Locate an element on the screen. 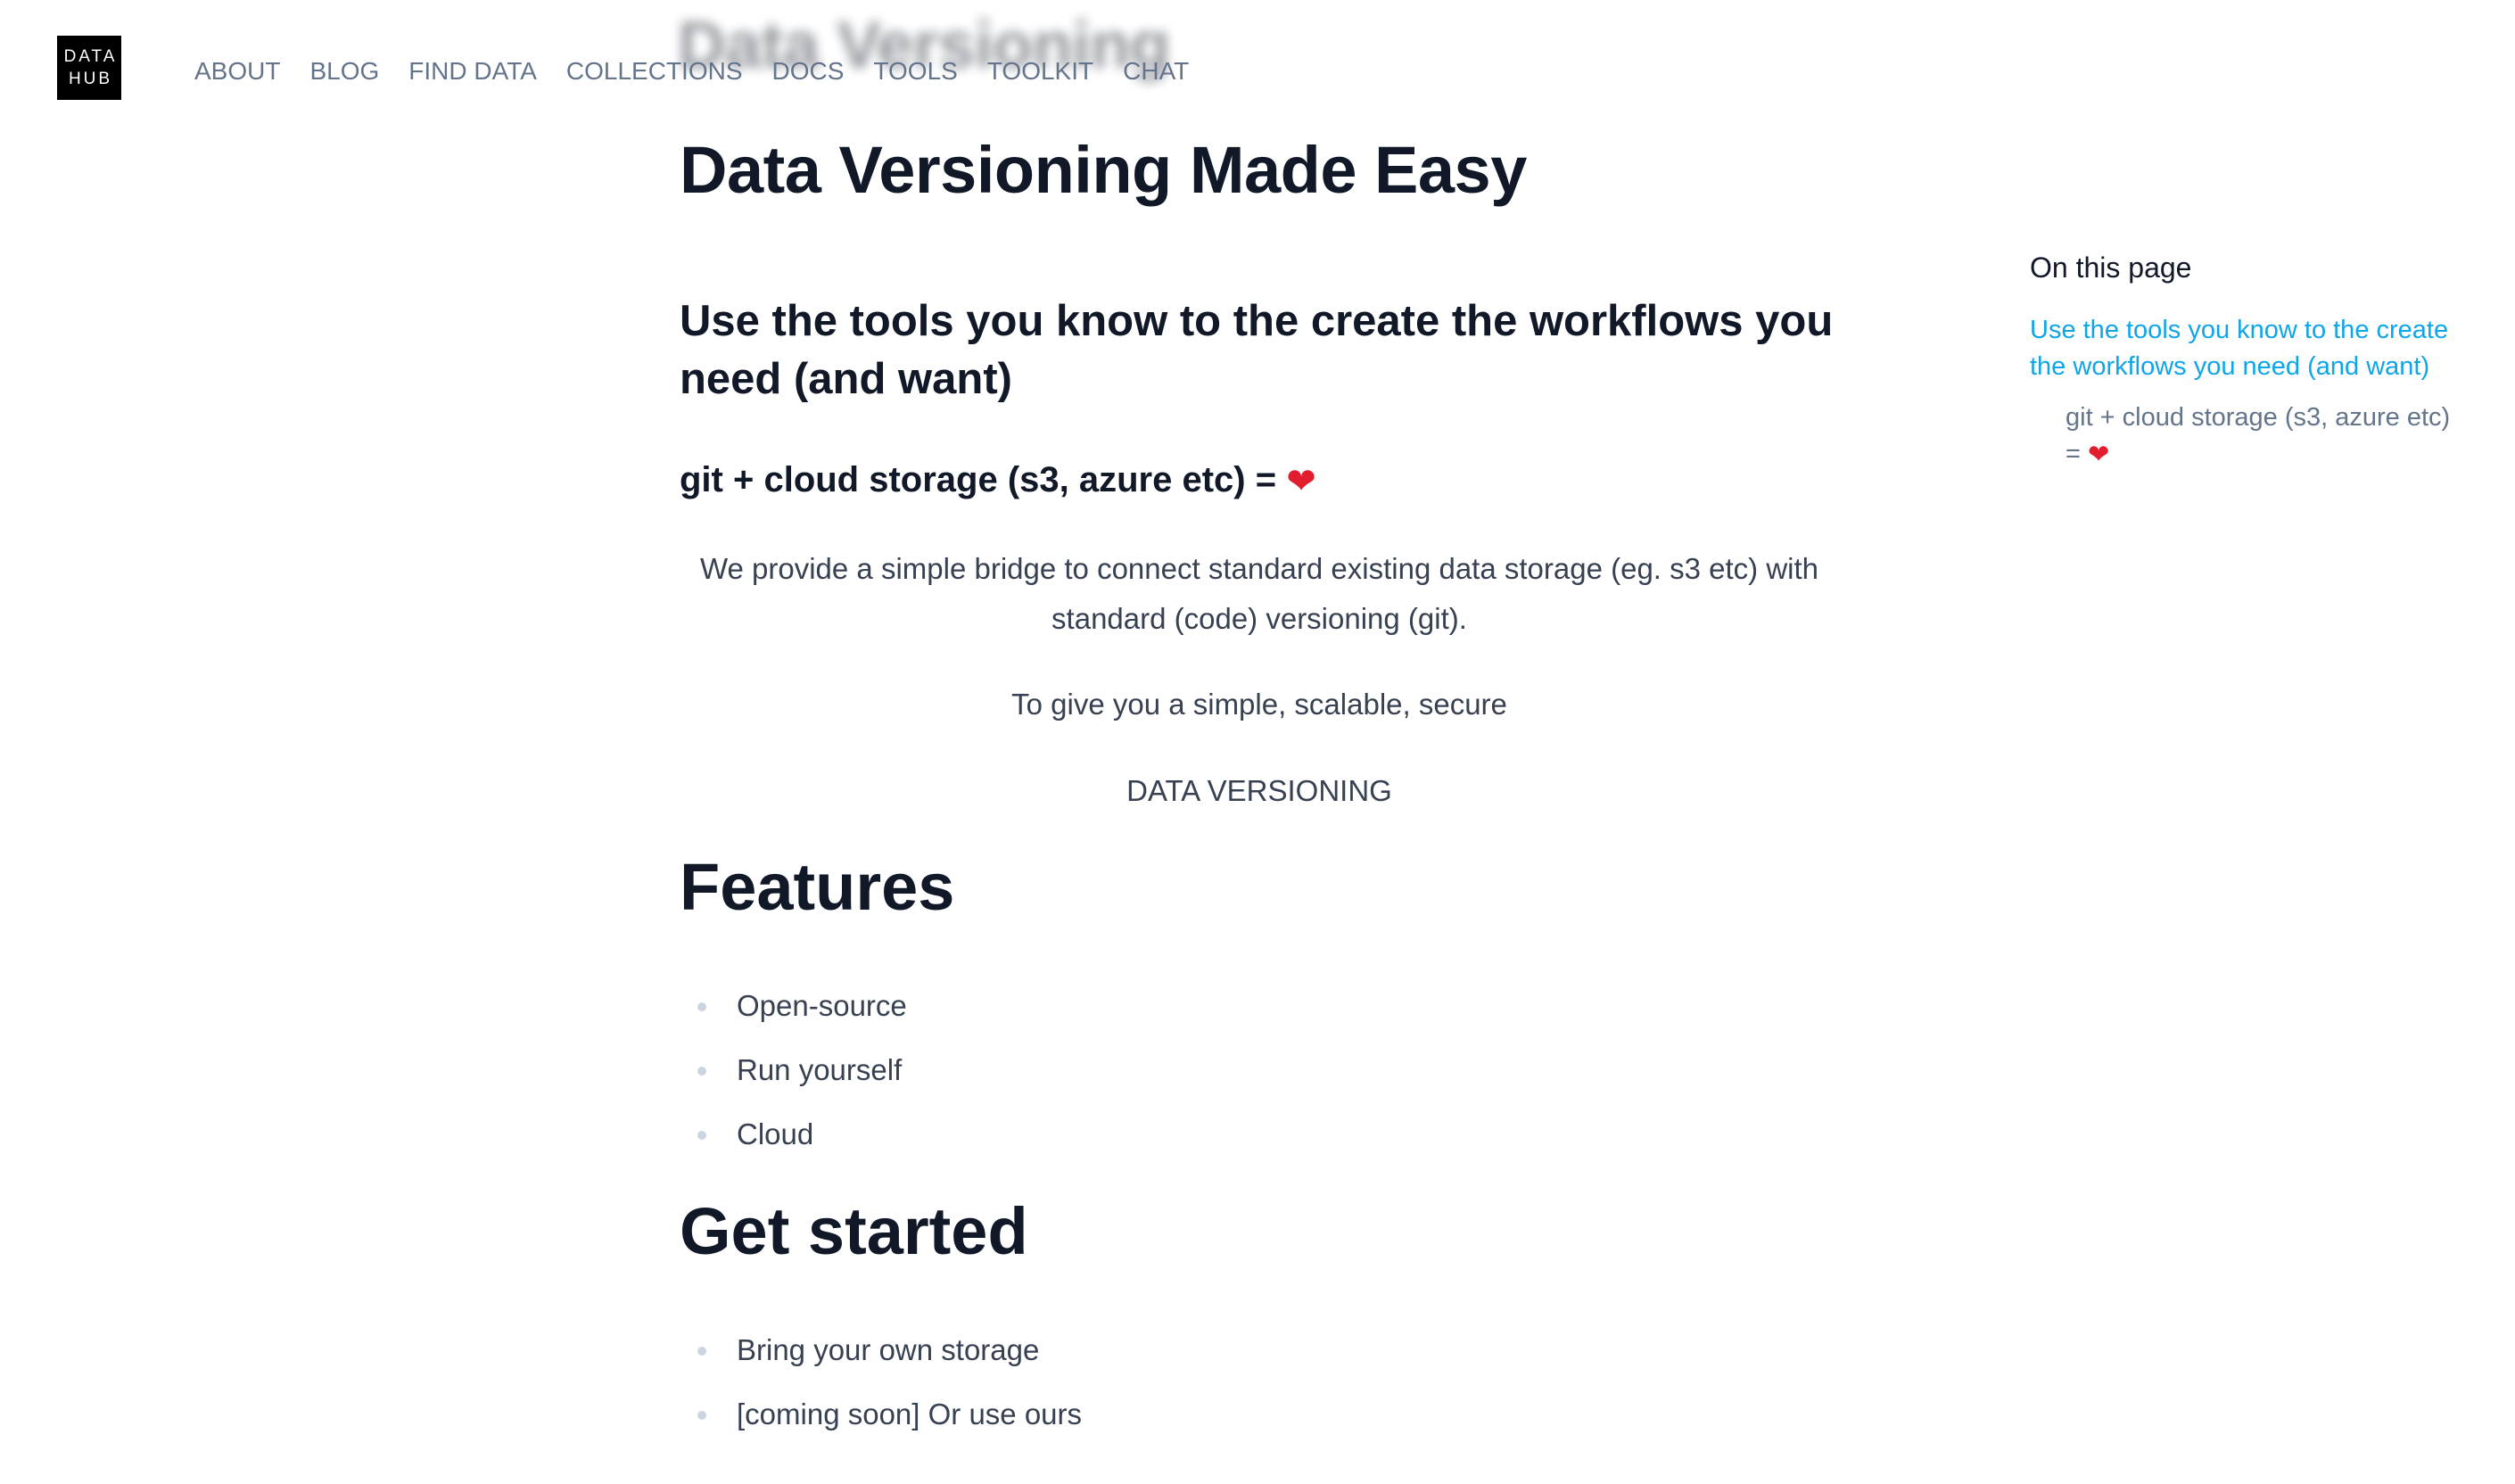 This screenshot has width=2515, height=1484. toc-link-git-cloud-text: git + cloud storage (s3, azure etc) = is located at coordinates (2259, 436).